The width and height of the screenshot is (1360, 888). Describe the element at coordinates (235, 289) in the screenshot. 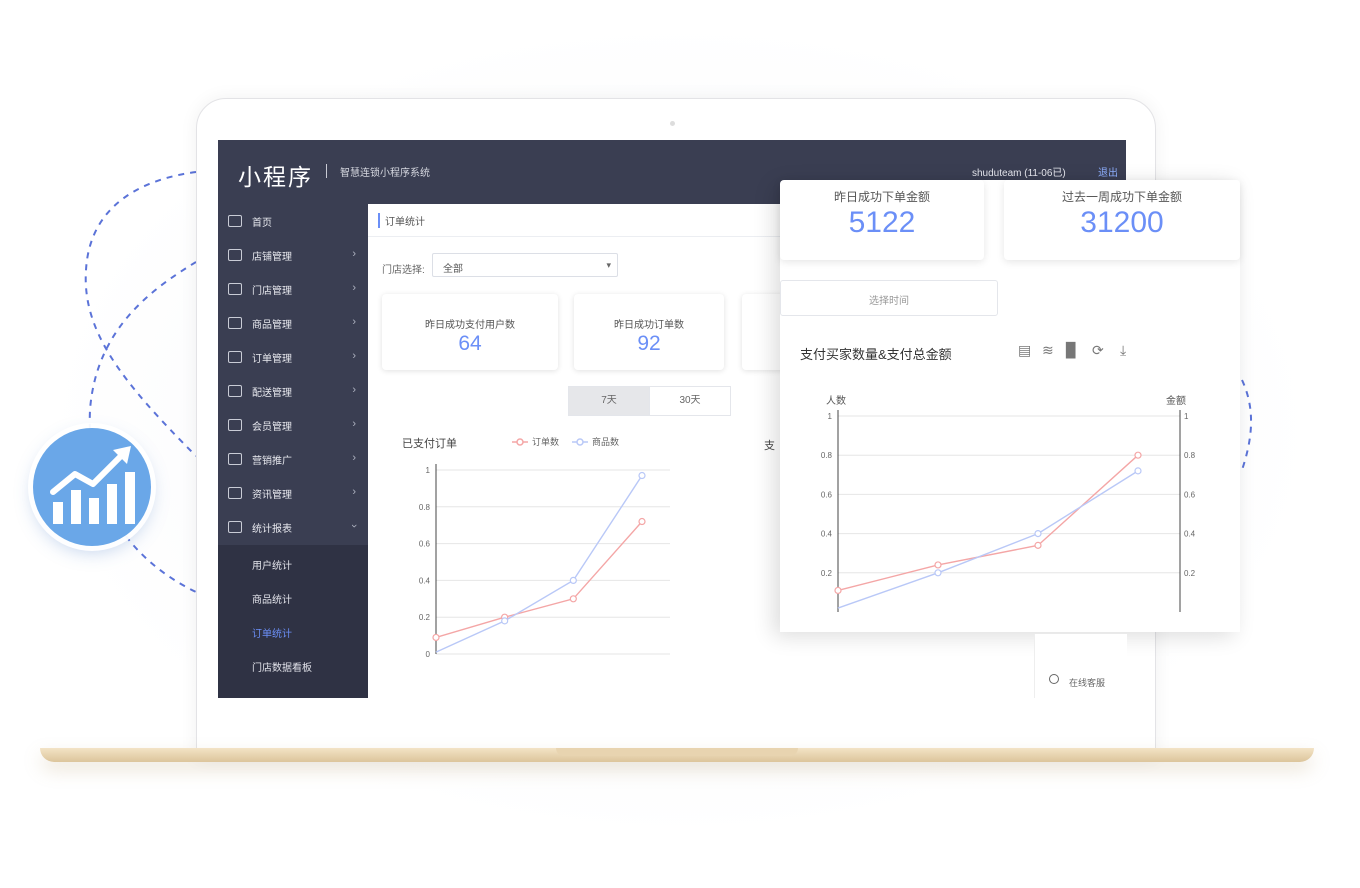

I see `shop-icon` at that location.